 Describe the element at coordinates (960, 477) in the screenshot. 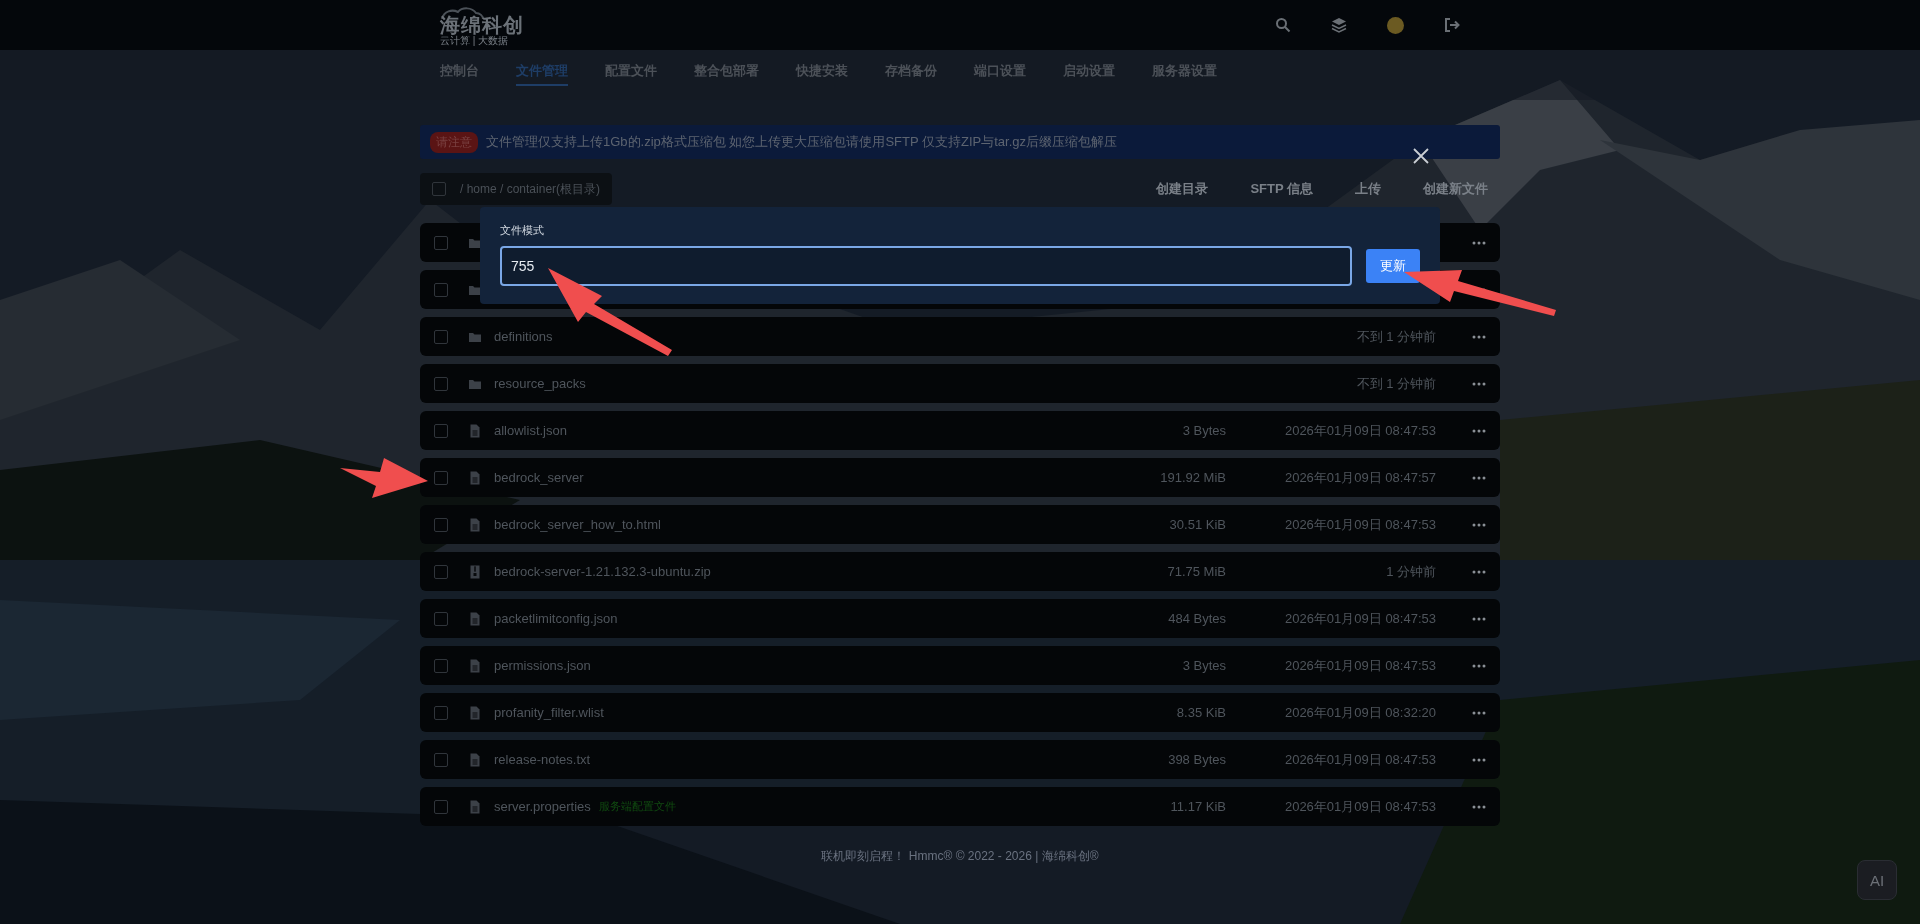

I see `file-row: bedrock_server 191.92 MiB 2026年01月09日 08:47:57` at that location.